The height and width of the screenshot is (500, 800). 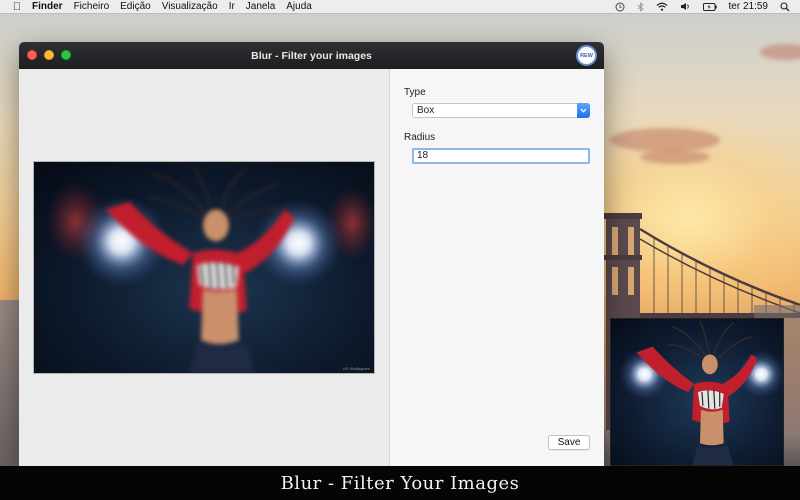 What do you see at coordinates (501, 156) in the screenshot?
I see `radius-input: 18` at bounding box center [501, 156].